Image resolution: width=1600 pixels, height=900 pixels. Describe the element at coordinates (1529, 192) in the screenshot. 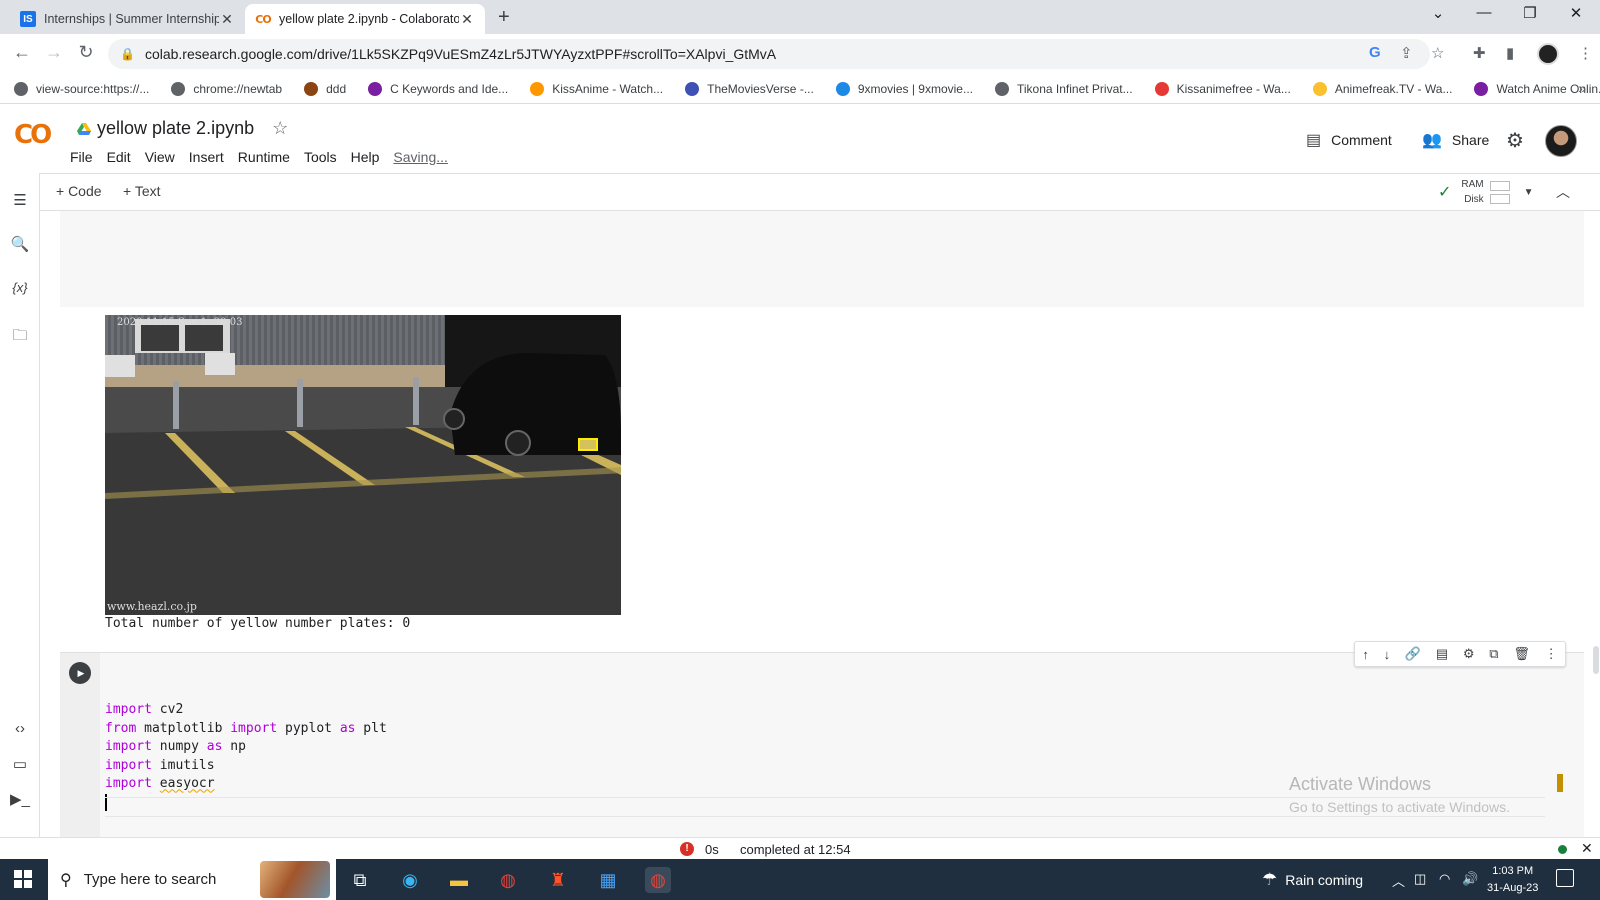

I see `runtime-dropdown-icon: ▼` at that location.